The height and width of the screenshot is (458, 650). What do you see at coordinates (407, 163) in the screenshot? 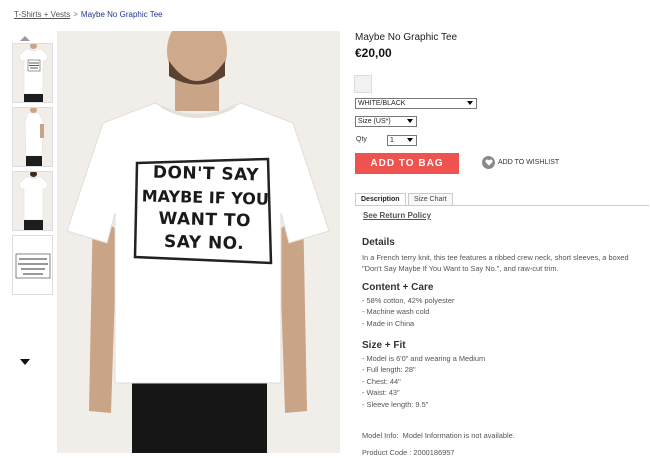
I see `add-to-bag-button: ADD TO BAG` at bounding box center [407, 163].